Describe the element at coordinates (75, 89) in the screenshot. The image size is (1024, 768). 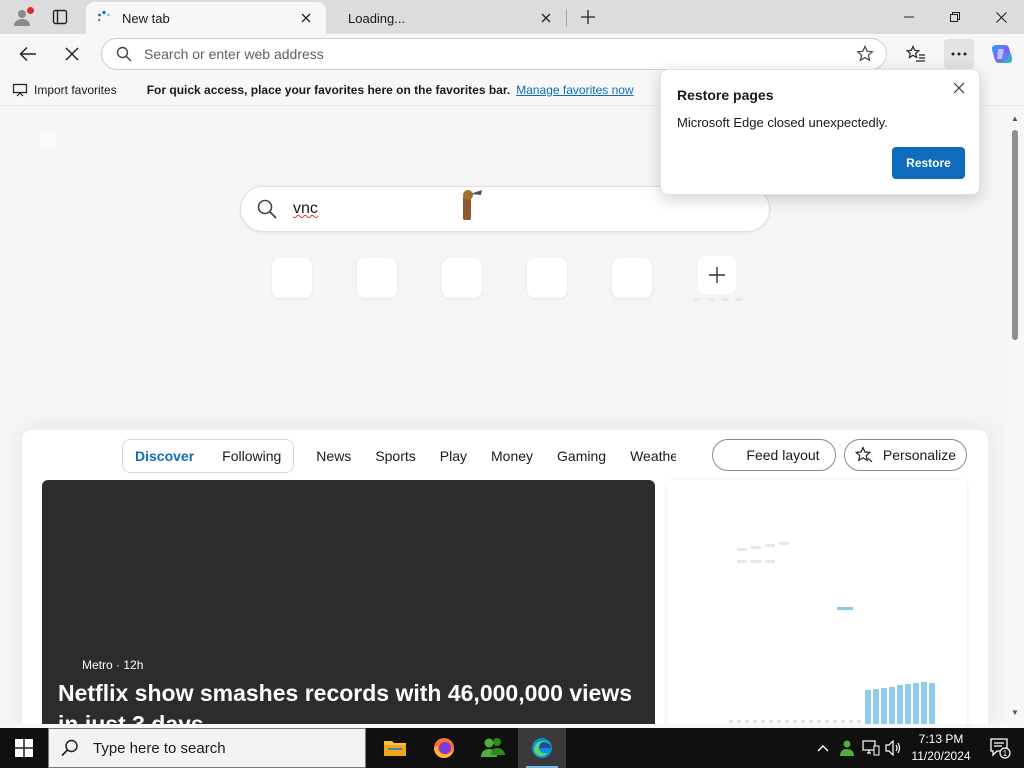
I see `import-favorites-label: Import favorites` at that location.